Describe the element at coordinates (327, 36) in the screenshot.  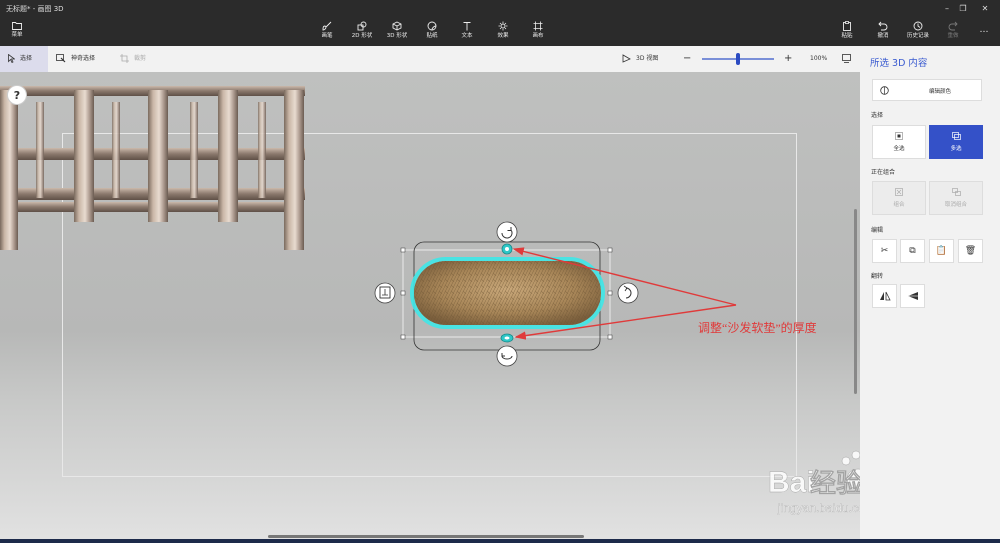
I see `tool-brushes-label: 画笔` at that location.